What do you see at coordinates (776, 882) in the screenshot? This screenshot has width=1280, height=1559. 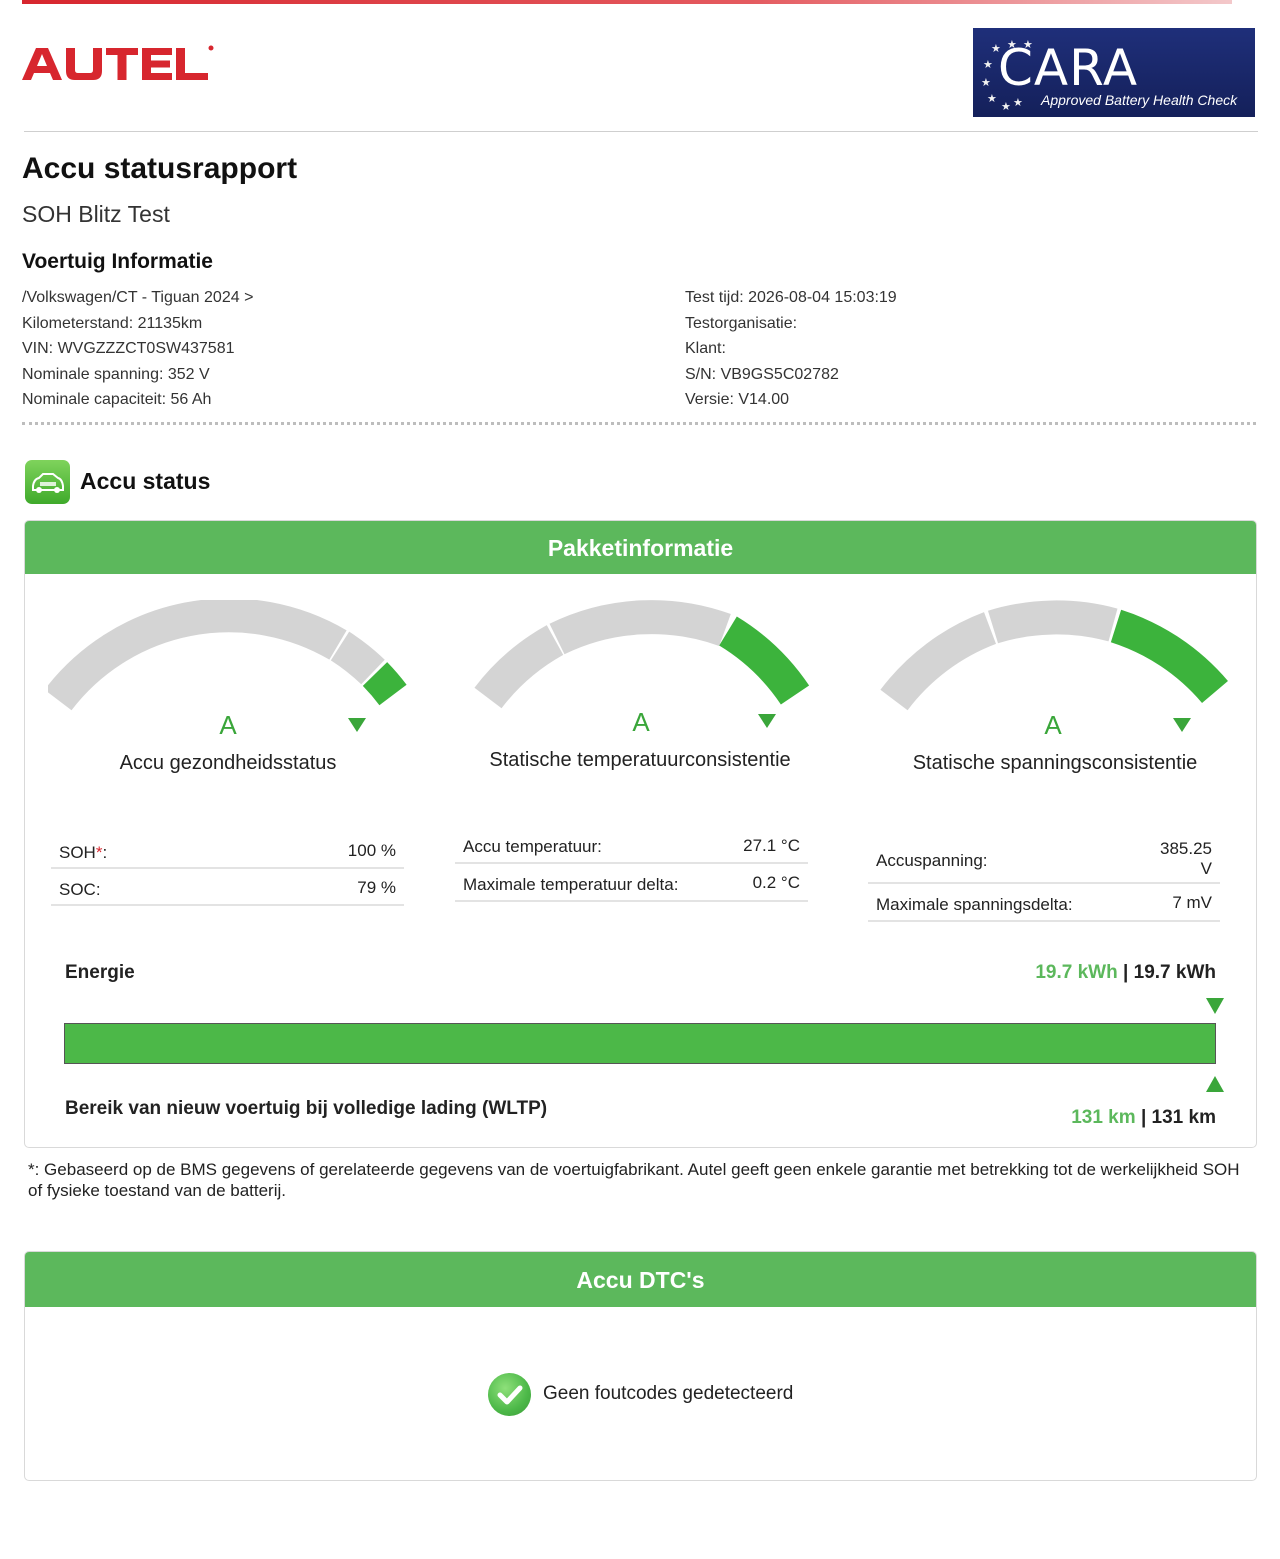 I see `temperature-delta-value: 0.2 °C` at bounding box center [776, 882].